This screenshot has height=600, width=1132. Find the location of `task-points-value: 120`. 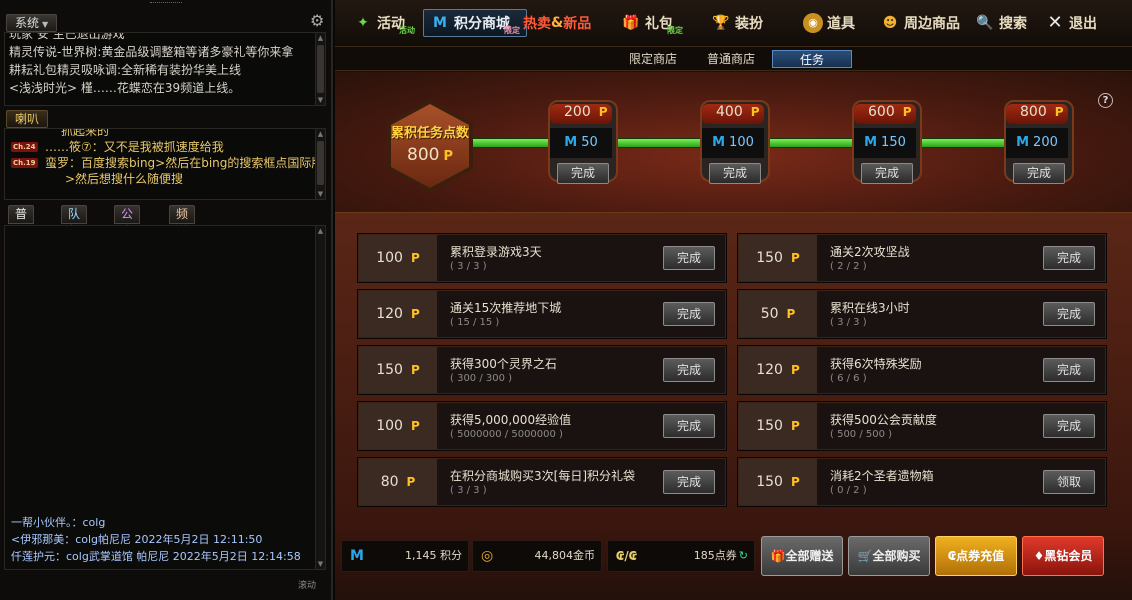

task-points-value: 120 is located at coordinates (769, 370).